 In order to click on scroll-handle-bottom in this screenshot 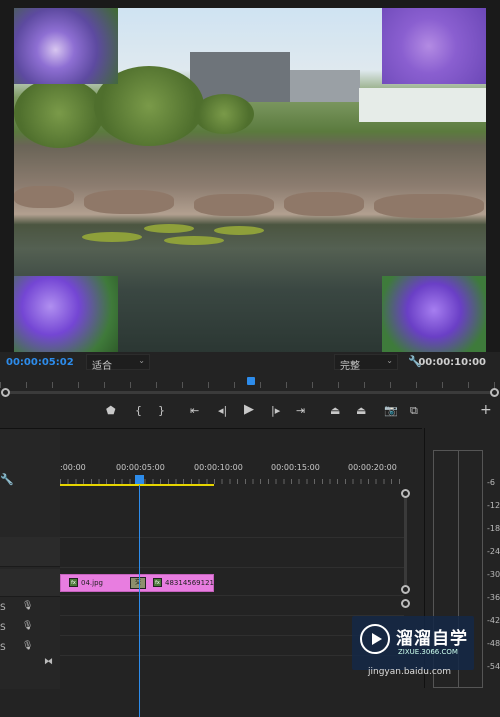, I will do `click(405, 589)`.